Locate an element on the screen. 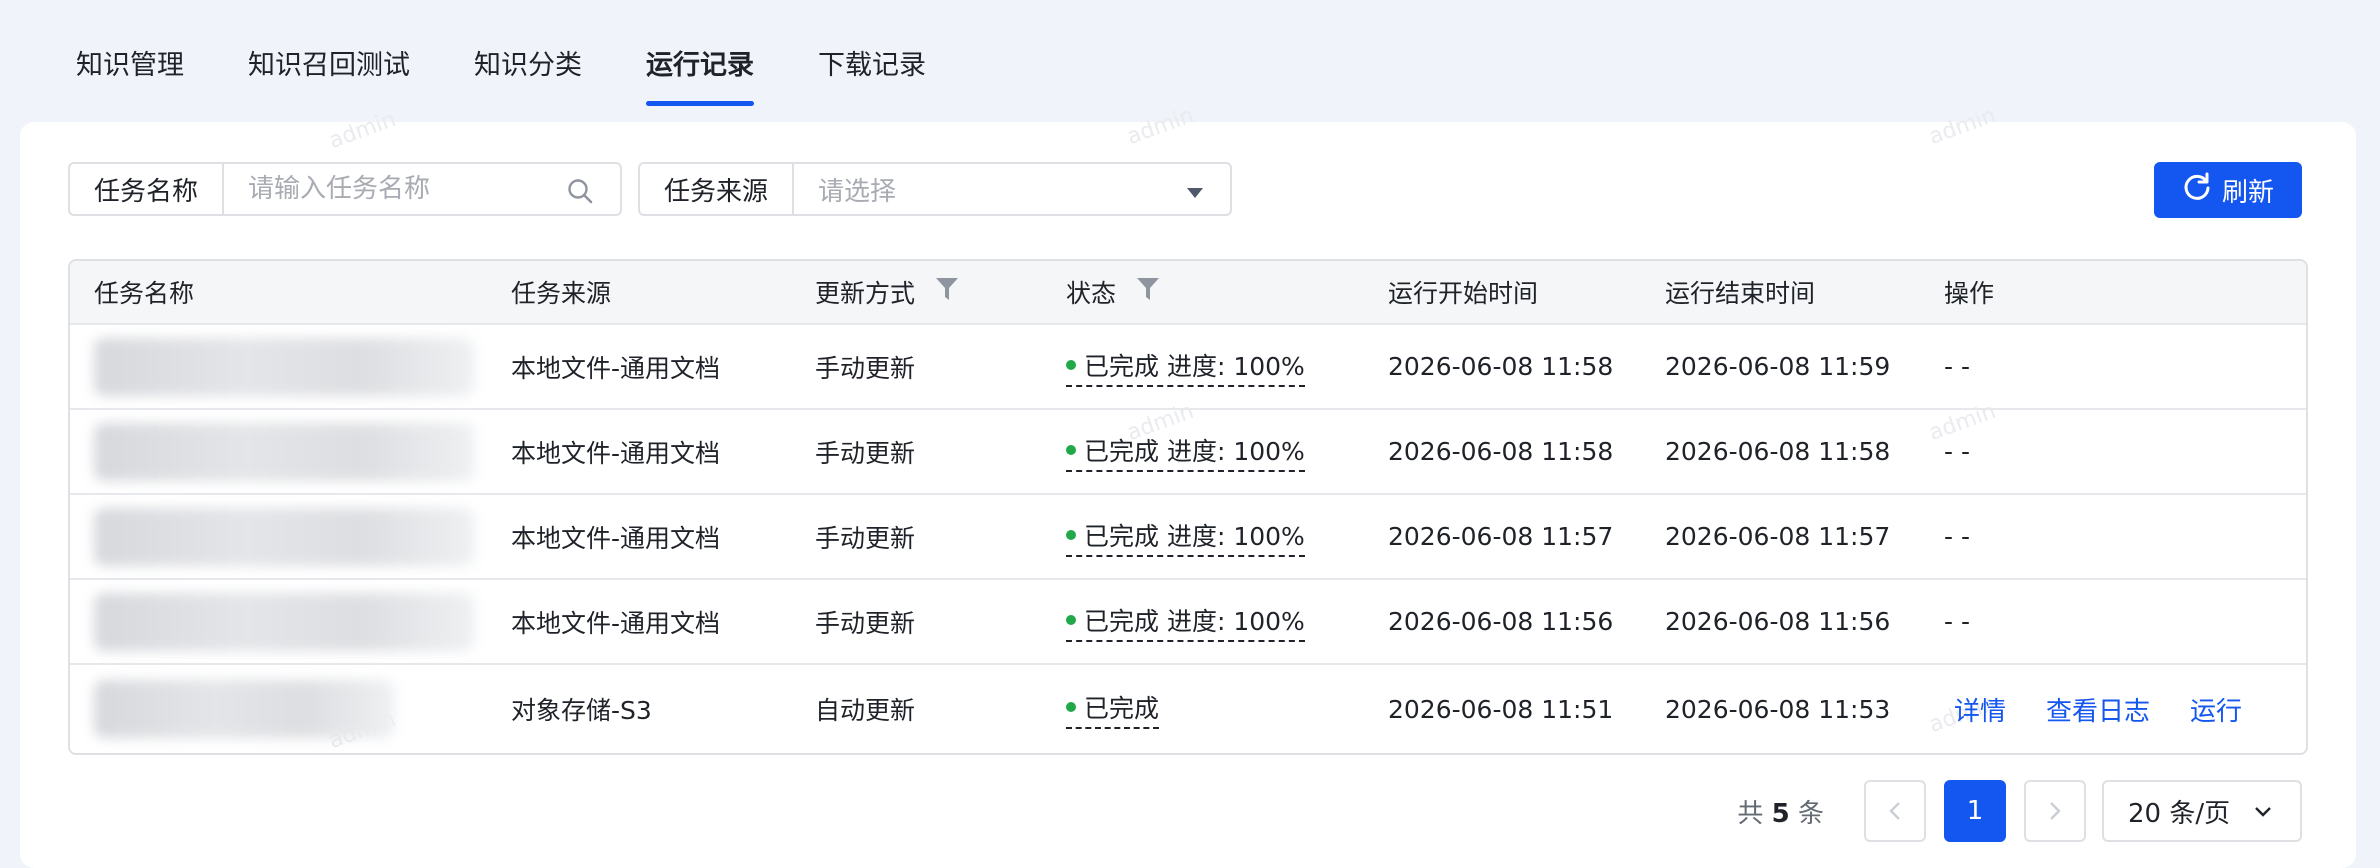 The image size is (2380, 868). refresh-label: 刷新 is located at coordinates (2247, 192).